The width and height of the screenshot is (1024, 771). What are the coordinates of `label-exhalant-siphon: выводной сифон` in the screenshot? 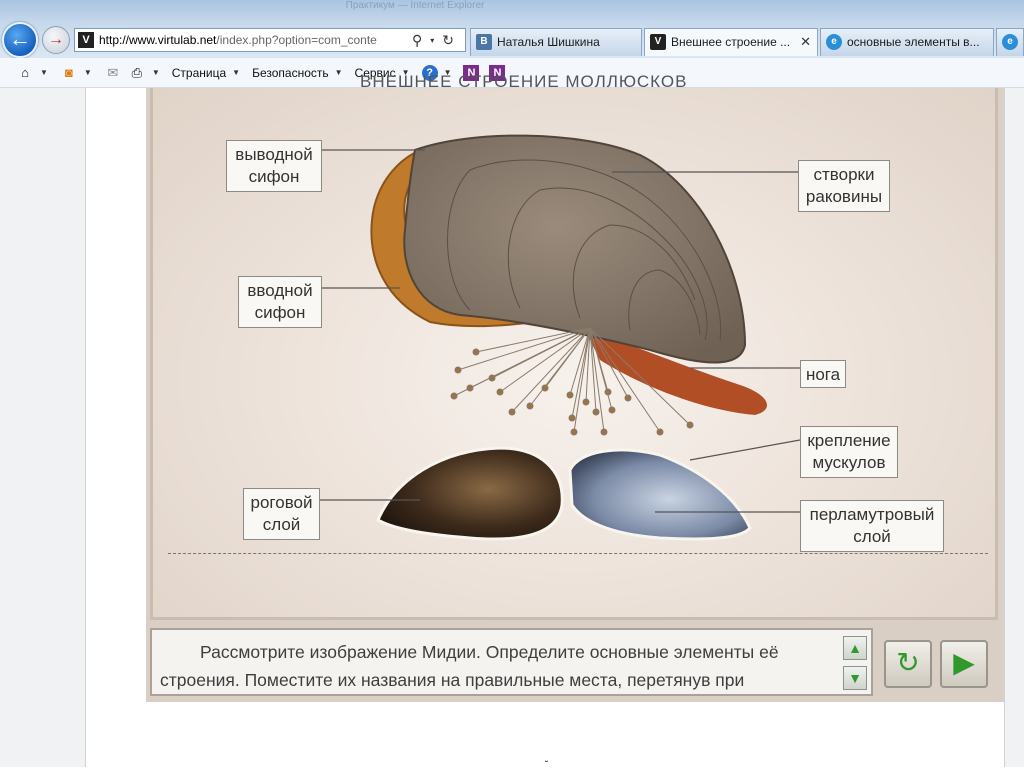 It's located at (274, 166).